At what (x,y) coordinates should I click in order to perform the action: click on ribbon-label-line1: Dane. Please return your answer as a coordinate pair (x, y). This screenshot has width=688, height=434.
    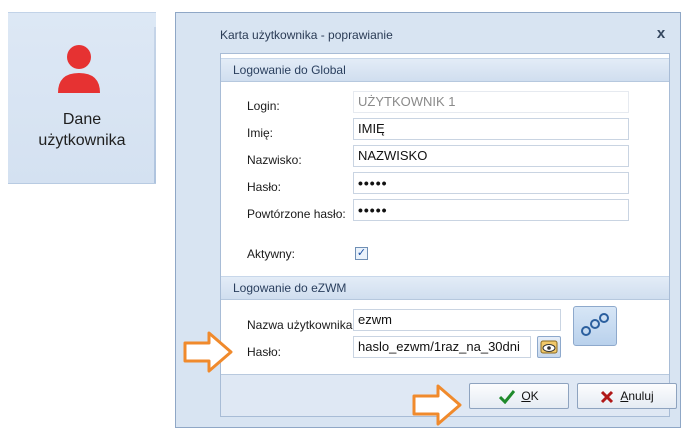
    Looking at the image, I should click on (82, 119).